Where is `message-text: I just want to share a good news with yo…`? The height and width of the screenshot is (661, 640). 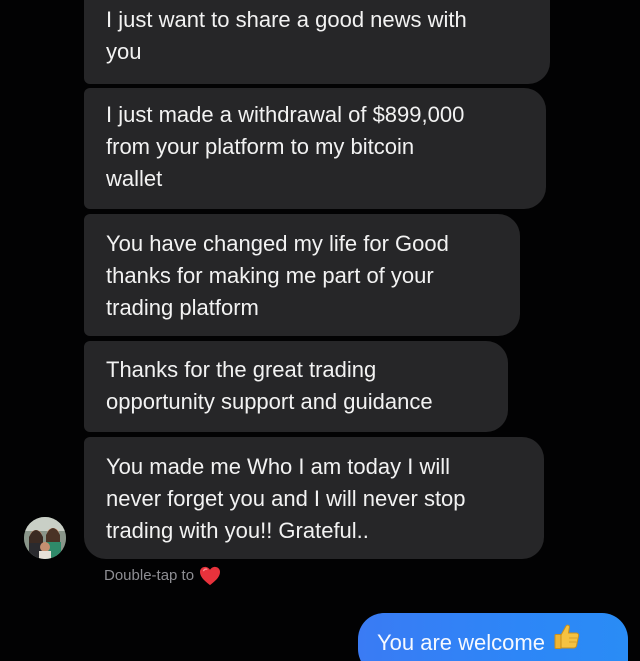
message-text: I just want to share a good news with yo… is located at coordinates (286, 35).